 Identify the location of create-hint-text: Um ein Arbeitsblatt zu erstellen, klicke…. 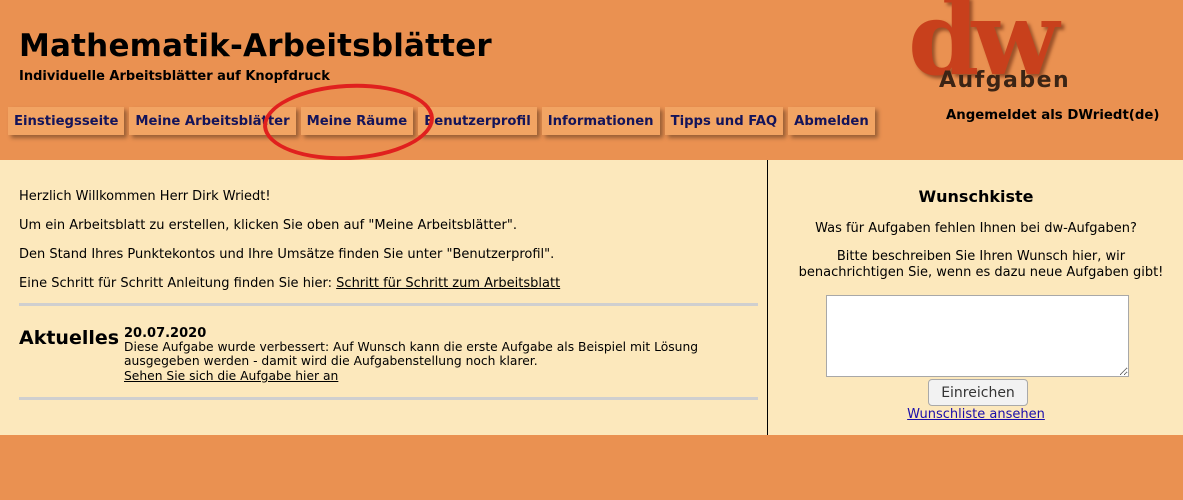
(268, 225).